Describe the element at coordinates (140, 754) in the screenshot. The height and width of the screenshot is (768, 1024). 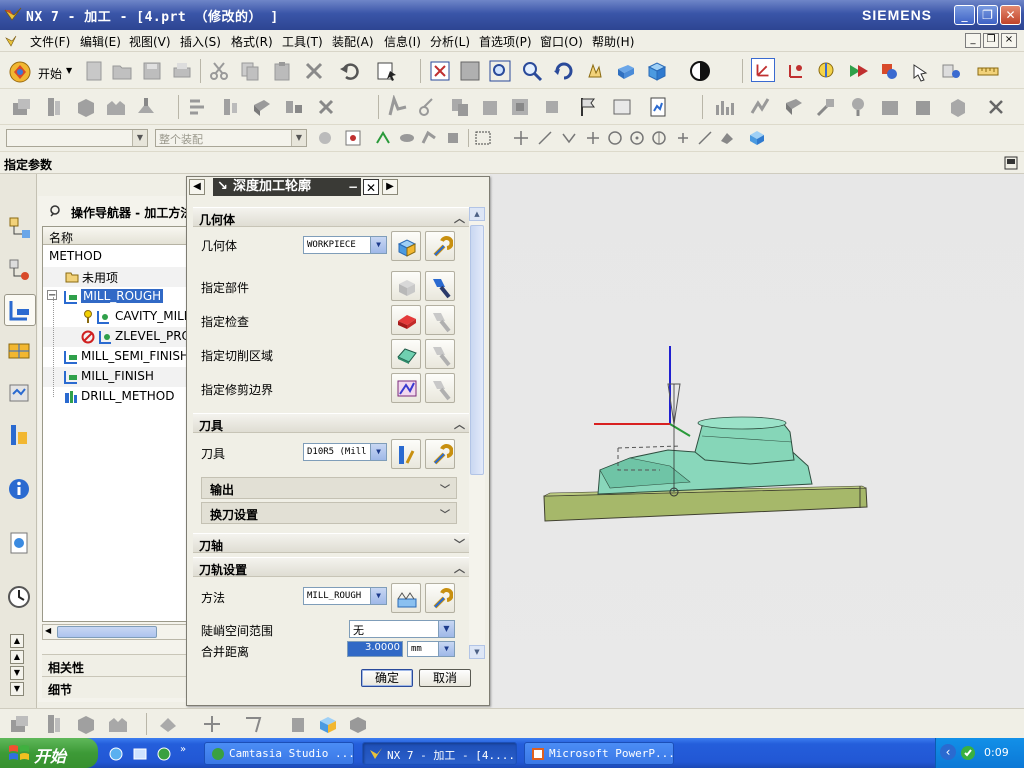
I see `show-desktop-icon` at that location.